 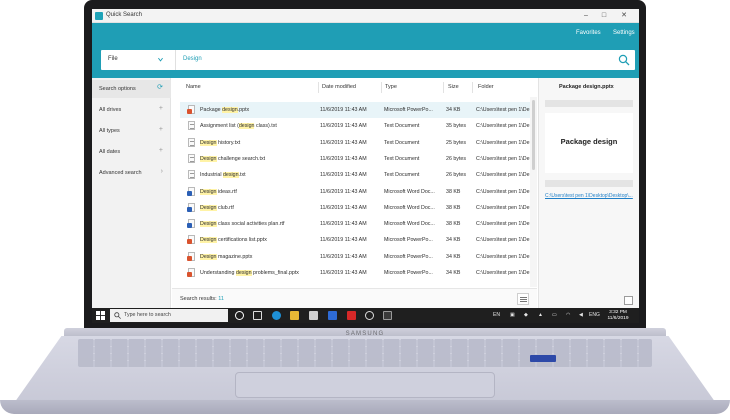 I want to click on tray-icon: ▲, so click(x=540, y=315).